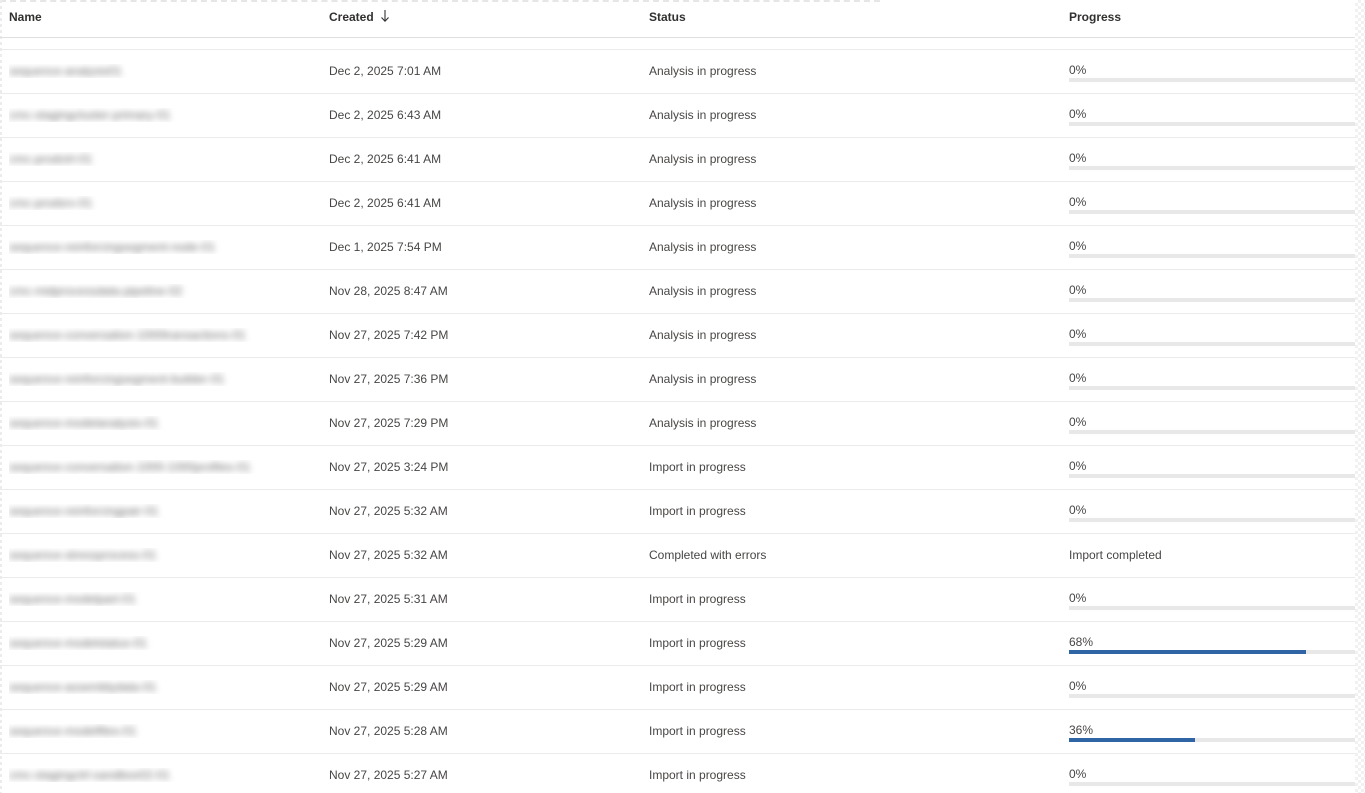  What do you see at coordinates (90, 115) in the screenshot?
I see `row-name-text: cmc-stagingcluster-primary-01` at bounding box center [90, 115].